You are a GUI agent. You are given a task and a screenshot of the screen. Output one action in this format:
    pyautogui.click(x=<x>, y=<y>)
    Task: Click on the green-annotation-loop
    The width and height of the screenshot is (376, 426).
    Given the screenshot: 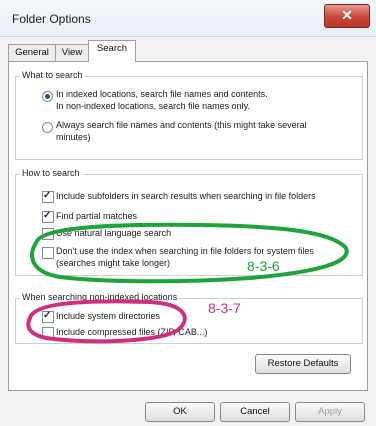 What is the action you would take?
    pyautogui.click(x=189, y=253)
    